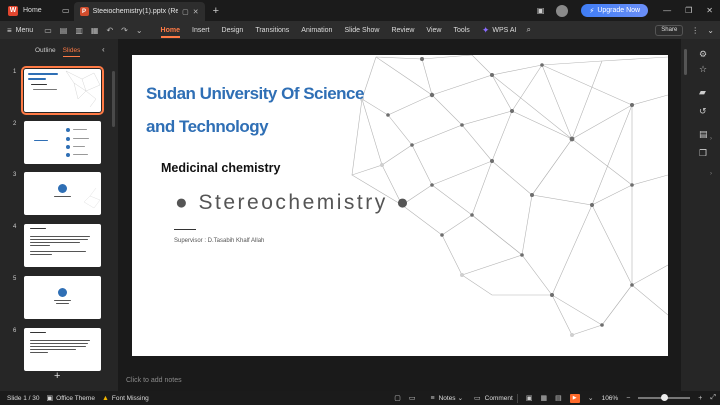 This screenshot has width=720, height=405. What do you see at coordinates (15, 72) in the screenshot?
I see `slide-number: 1` at bounding box center [15, 72].